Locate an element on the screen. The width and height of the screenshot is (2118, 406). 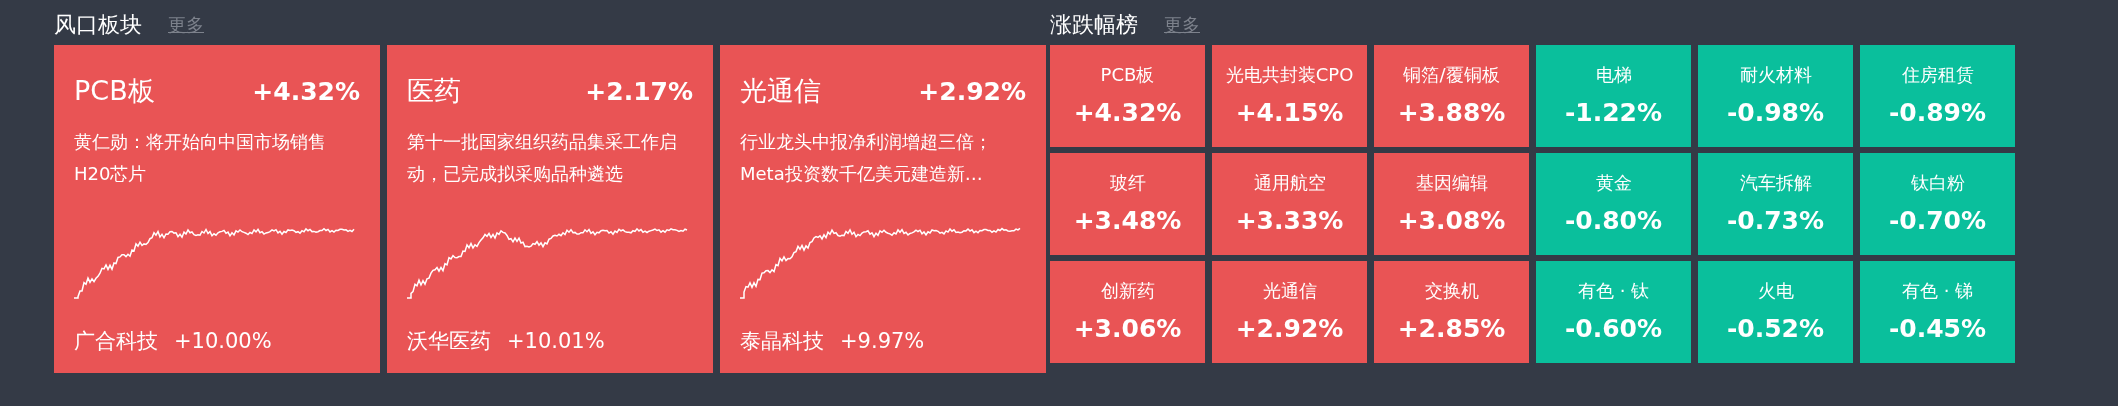
sector-change: -0.45% is located at coordinates (1937, 328).